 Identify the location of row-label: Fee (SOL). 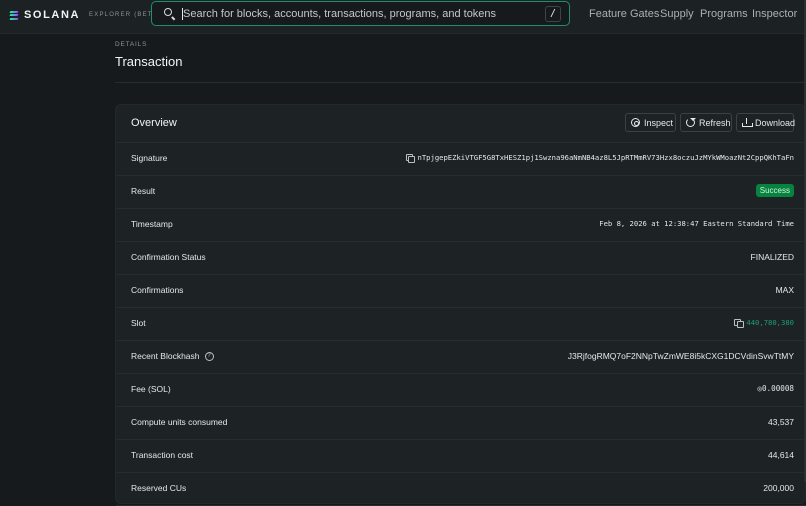
(151, 389).